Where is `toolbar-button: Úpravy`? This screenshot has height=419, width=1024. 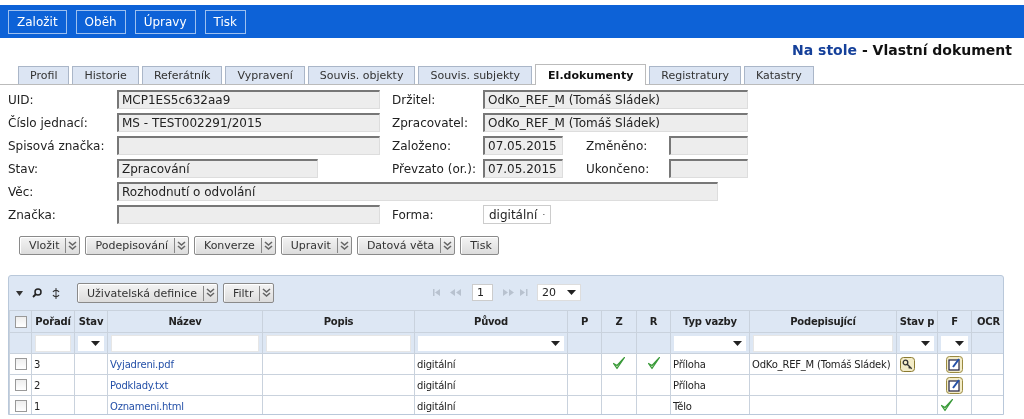
toolbar-button: Úpravy is located at coordinates (165, 21).